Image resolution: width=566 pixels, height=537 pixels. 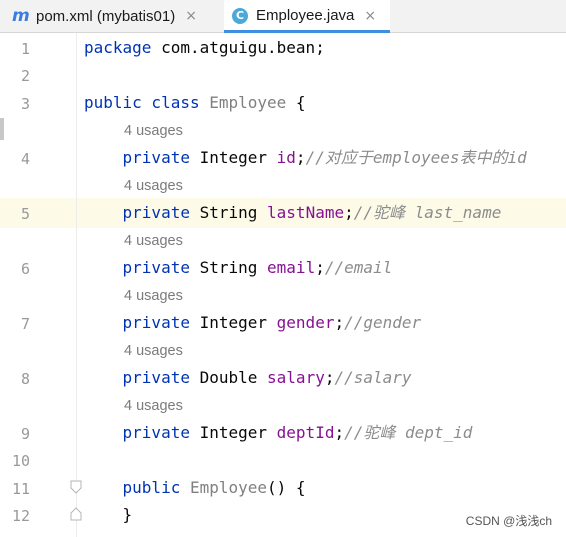 I want to click on code-token-plain: Double, so click(x=233, y=377).